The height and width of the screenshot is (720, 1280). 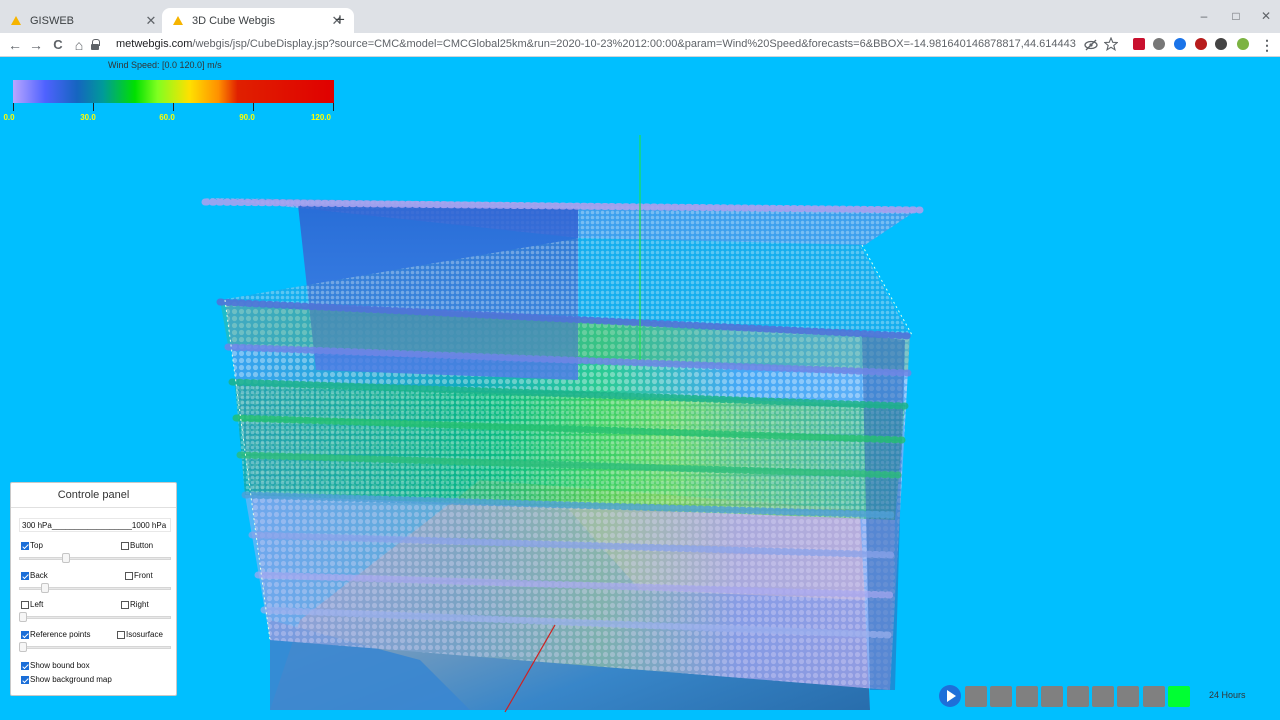 I want to click on legend-tick-label: 30.0, so click(x=88, y=117).